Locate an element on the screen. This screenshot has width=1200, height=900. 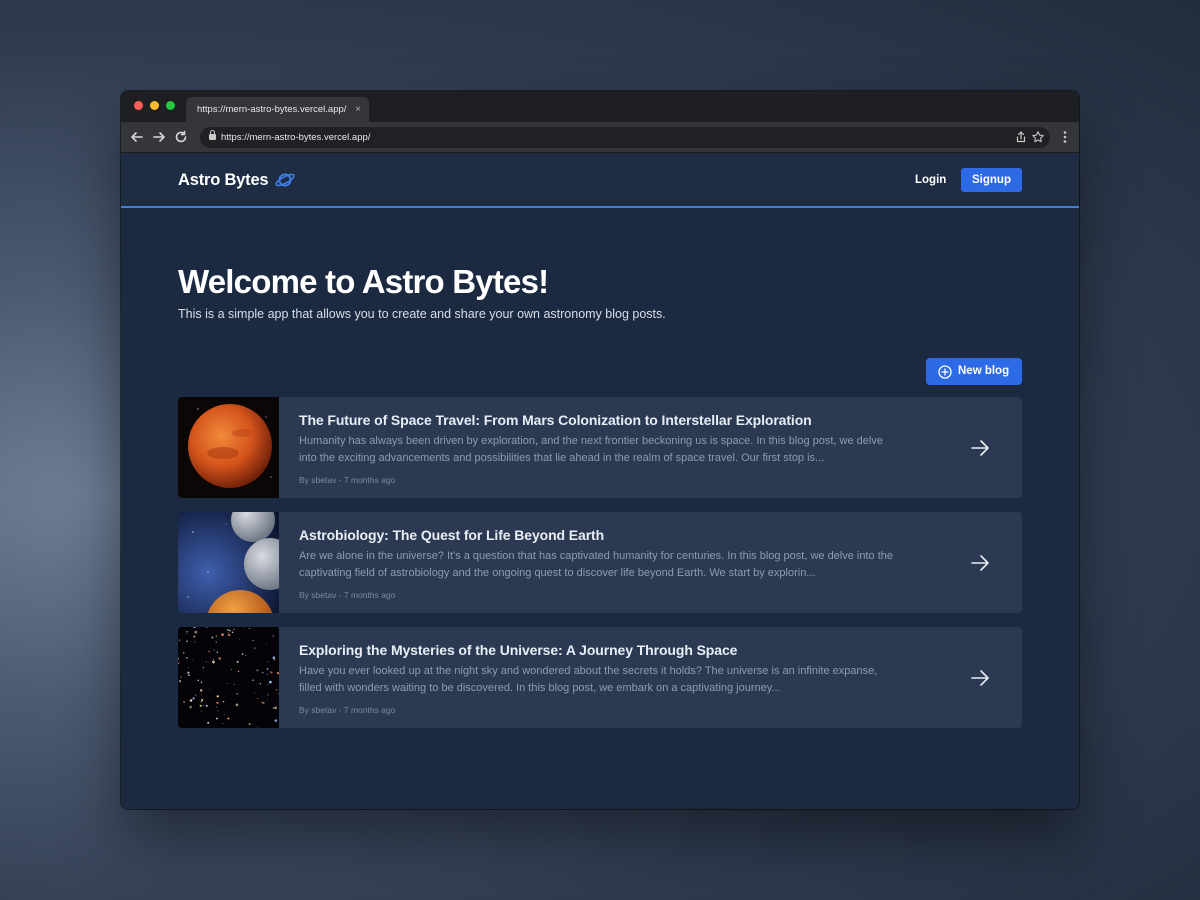
page-title: Welcome to Astro Bytes! is located at coordinates (363, 281).